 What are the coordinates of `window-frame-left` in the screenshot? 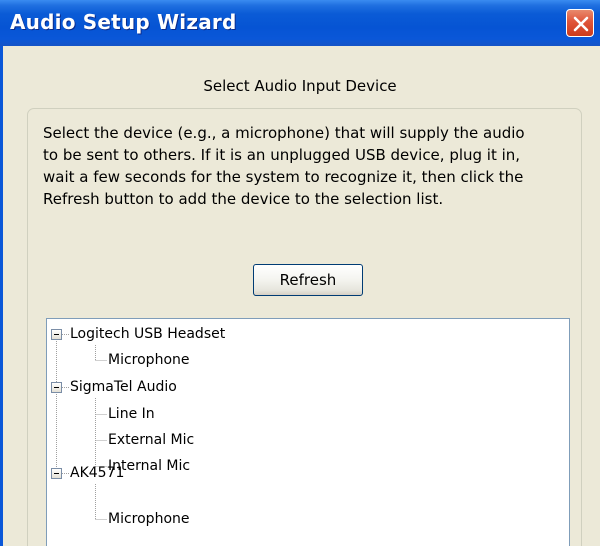 It's located at (1, 296).